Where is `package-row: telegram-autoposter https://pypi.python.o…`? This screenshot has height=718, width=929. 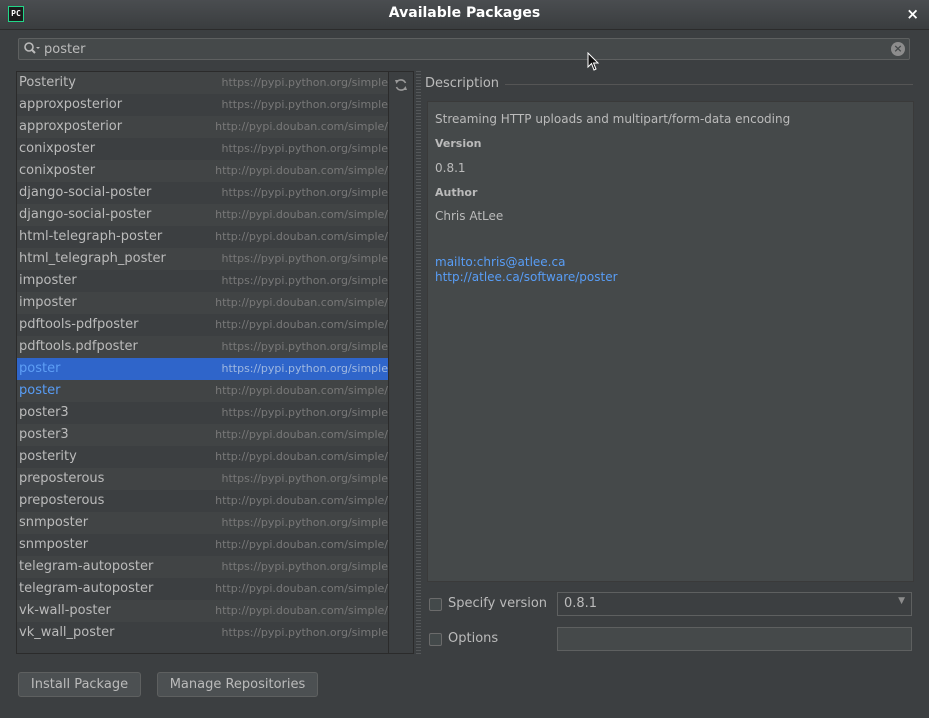 package-row: telegram-autoposter https://pypi.python.o… is located at coordinates (202, 567).